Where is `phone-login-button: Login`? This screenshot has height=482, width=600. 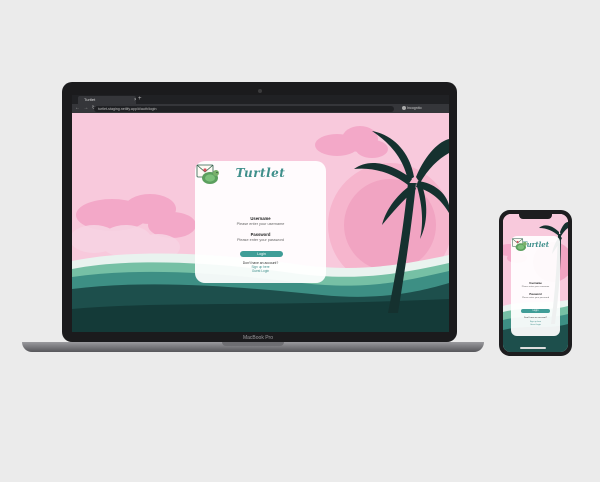
phone-login-button: Login is located at coordinates (535, 311).